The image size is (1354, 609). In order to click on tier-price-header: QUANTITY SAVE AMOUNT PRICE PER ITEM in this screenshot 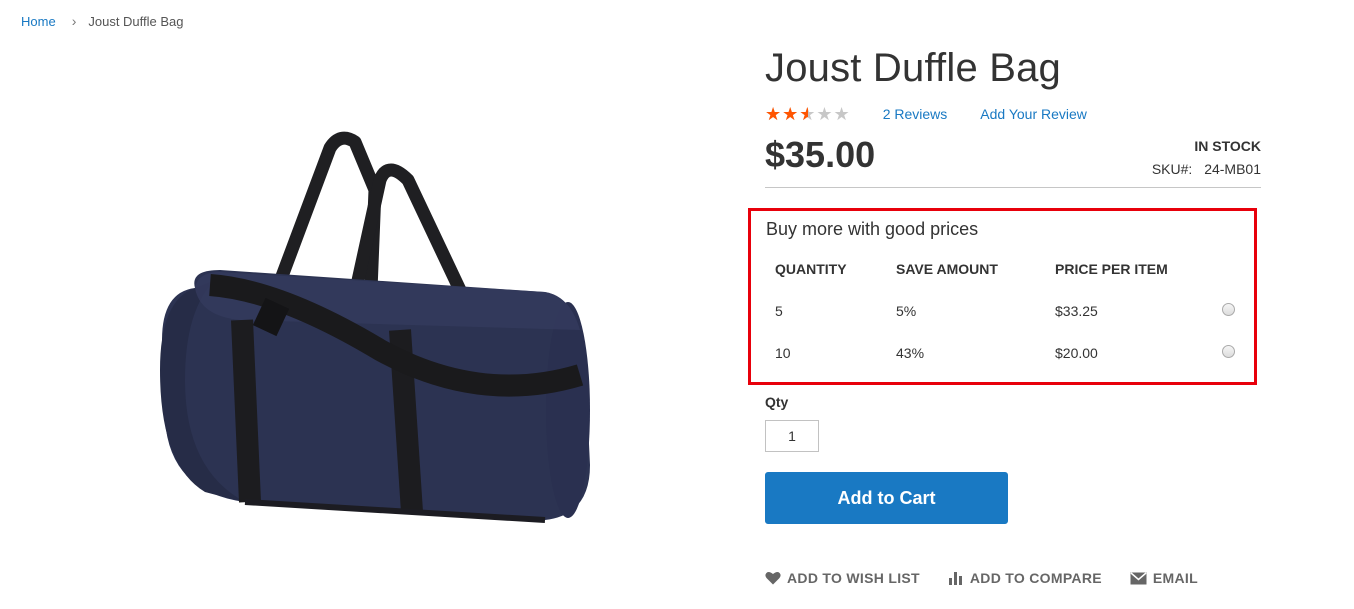, I will do `click(1005, 271)`.